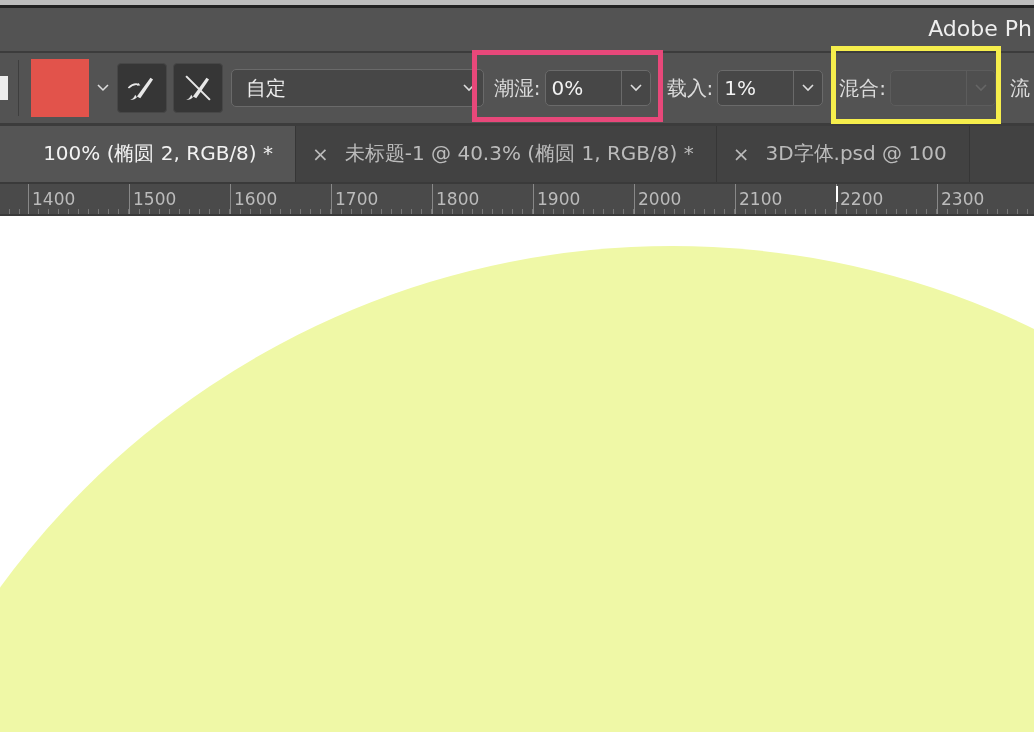  I want to click on preset-dropdown: 自定, so click(357, 88).